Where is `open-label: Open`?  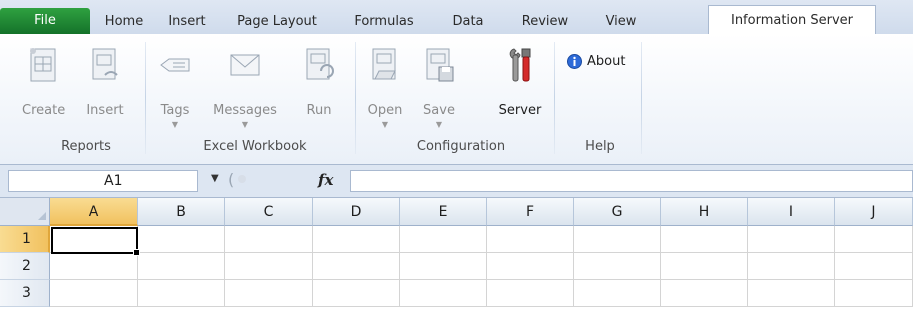 open-label: Open is located at coordinates (385, 110).